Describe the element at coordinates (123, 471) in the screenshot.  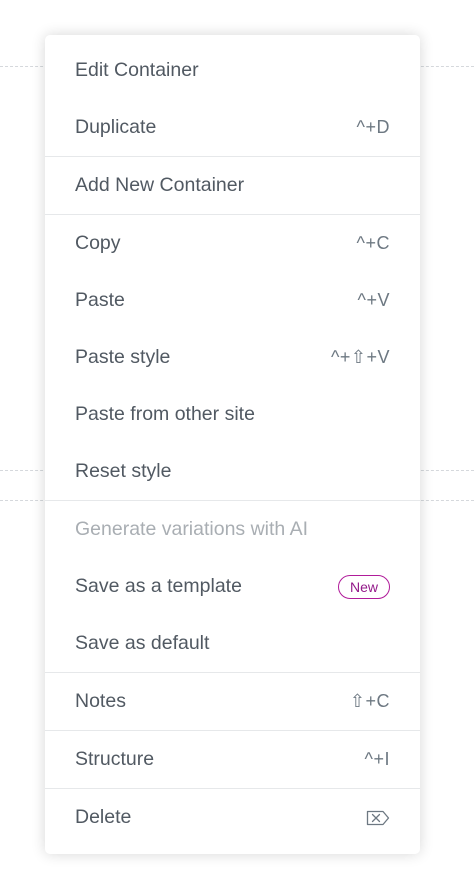
I see `menu-item-label: Reset style` at that location.